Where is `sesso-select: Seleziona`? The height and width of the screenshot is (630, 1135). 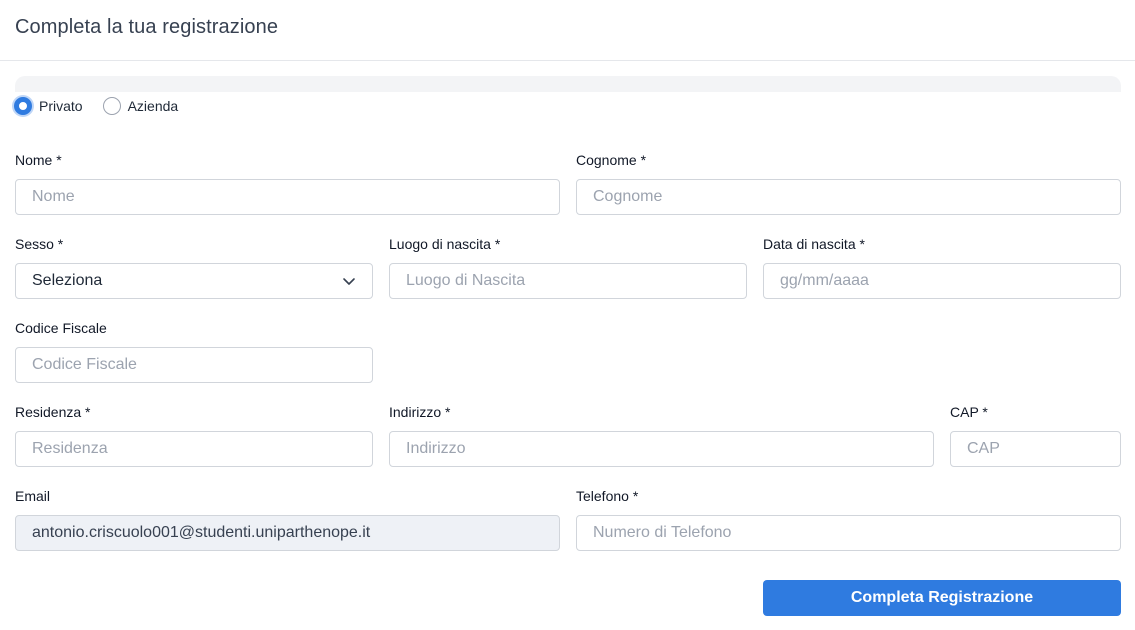
sesso-select: Seleziona is located at coordinates (194, 281).